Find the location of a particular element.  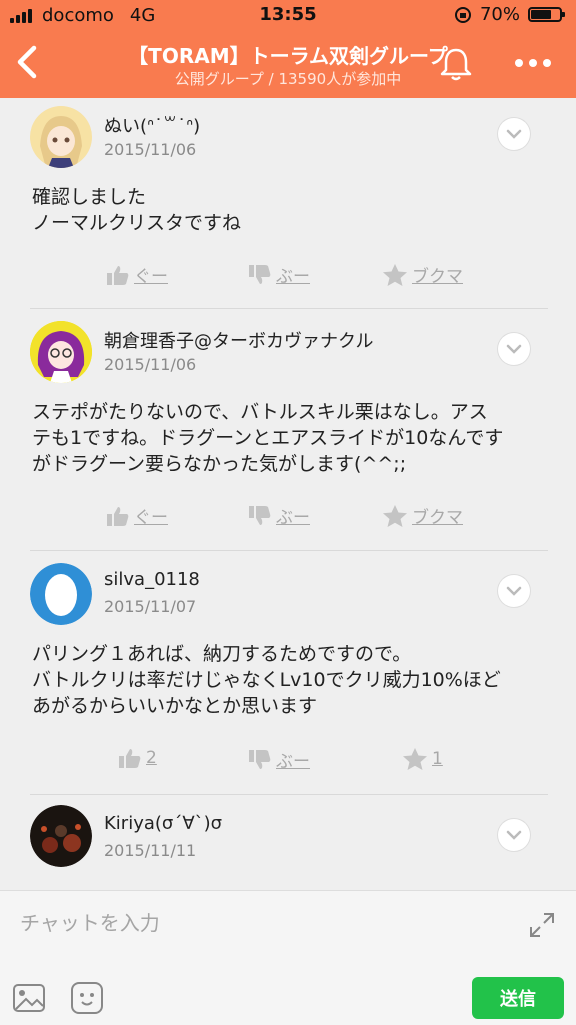

like-count: 2 is located at coordinates (151, 758).